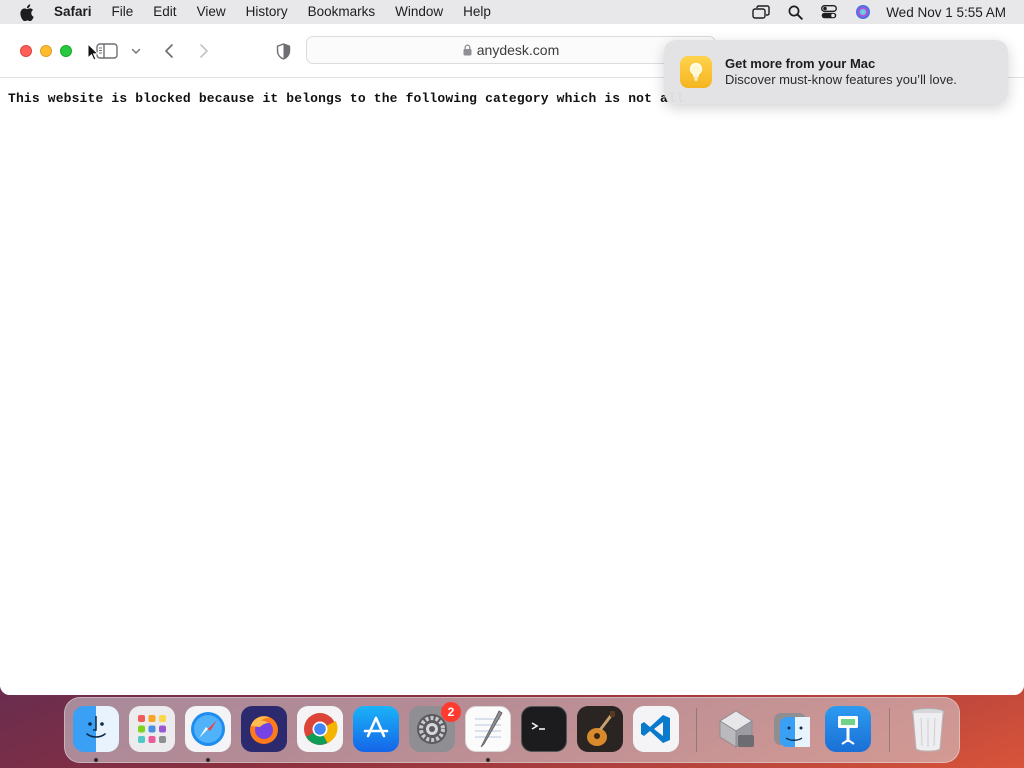  What do you see at coordinates (761, 12) in the screenshot?
I see `screen-mirroring-icon` at bounding box center [761, 12].